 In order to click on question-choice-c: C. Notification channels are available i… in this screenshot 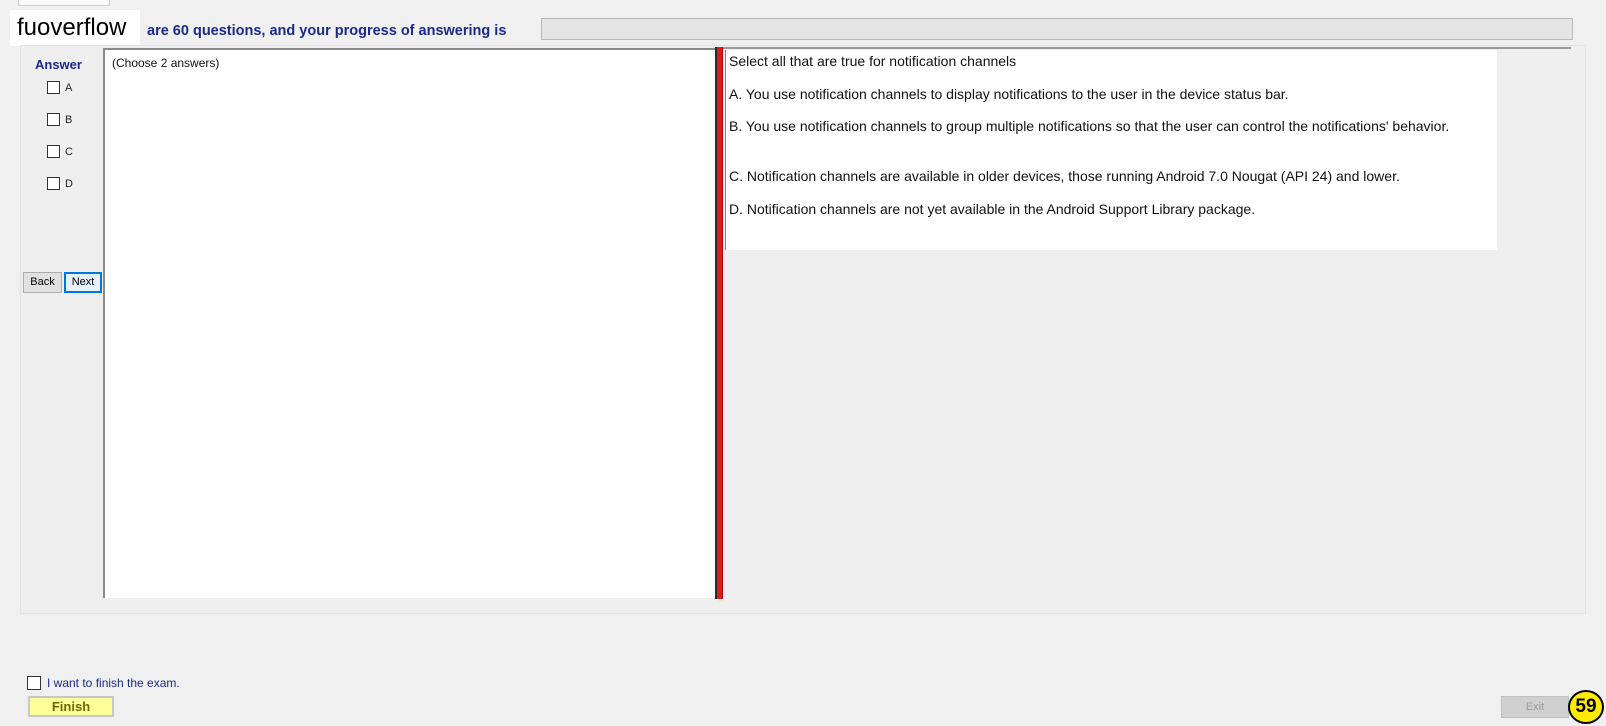, I will do `click(1064, 176)`.